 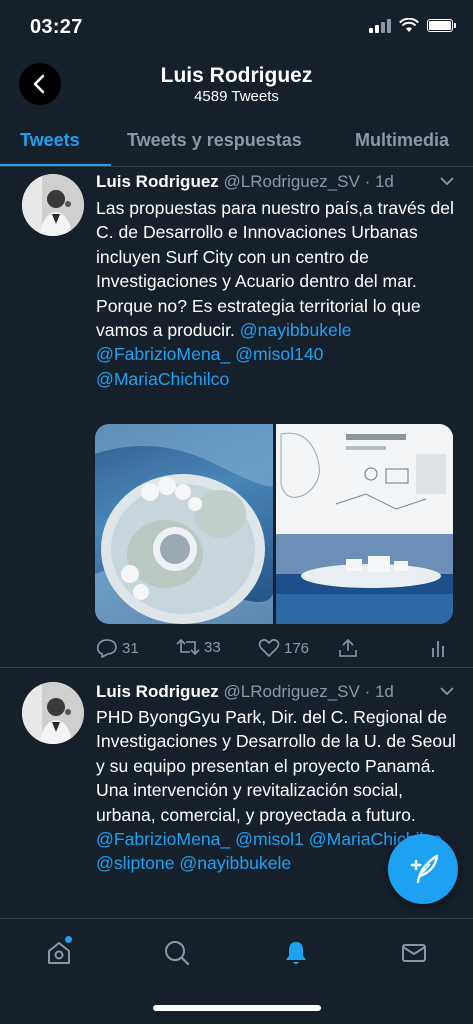 I want to click on compose-tweet-button, so click(x=423, y=869).